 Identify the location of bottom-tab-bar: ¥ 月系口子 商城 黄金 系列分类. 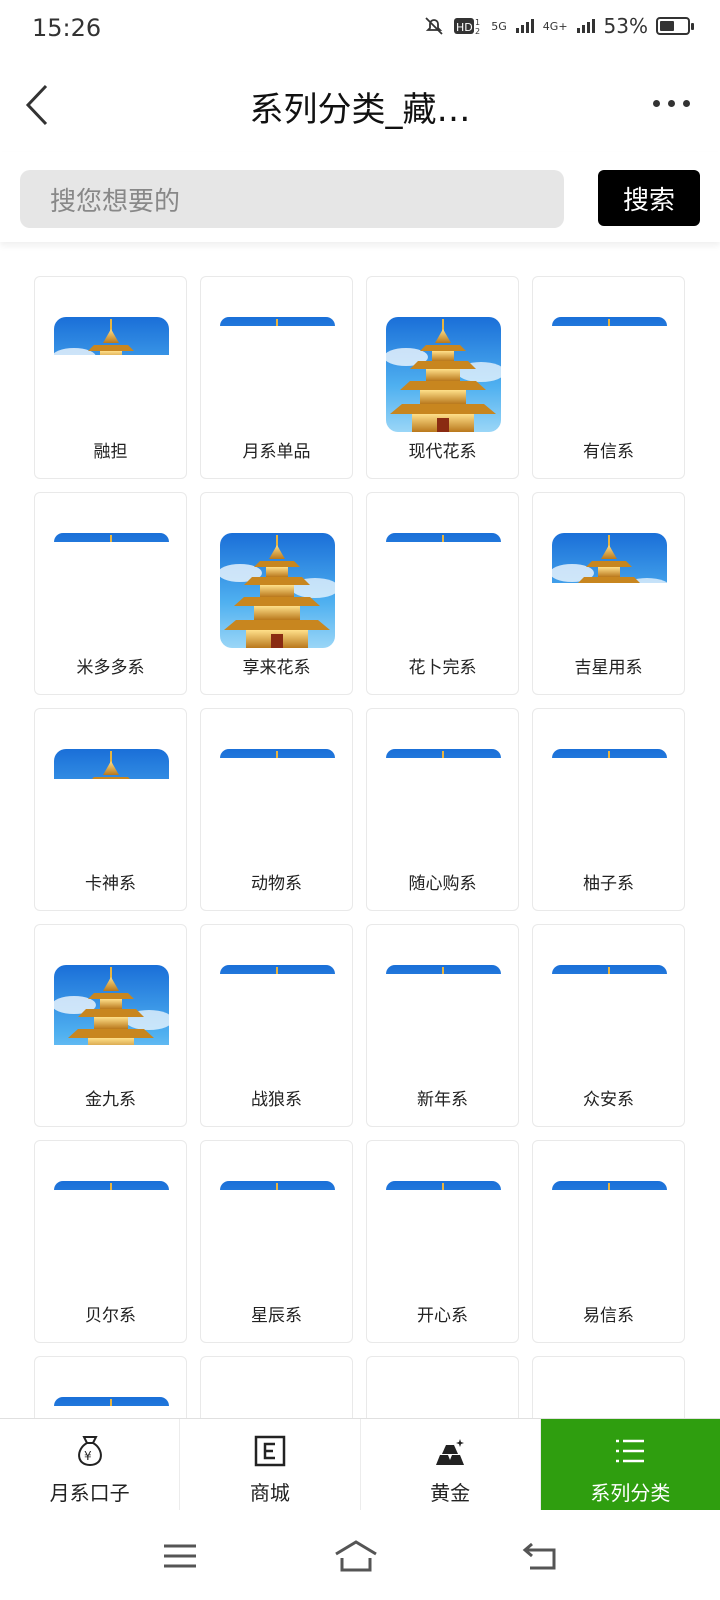
(360, 1464).